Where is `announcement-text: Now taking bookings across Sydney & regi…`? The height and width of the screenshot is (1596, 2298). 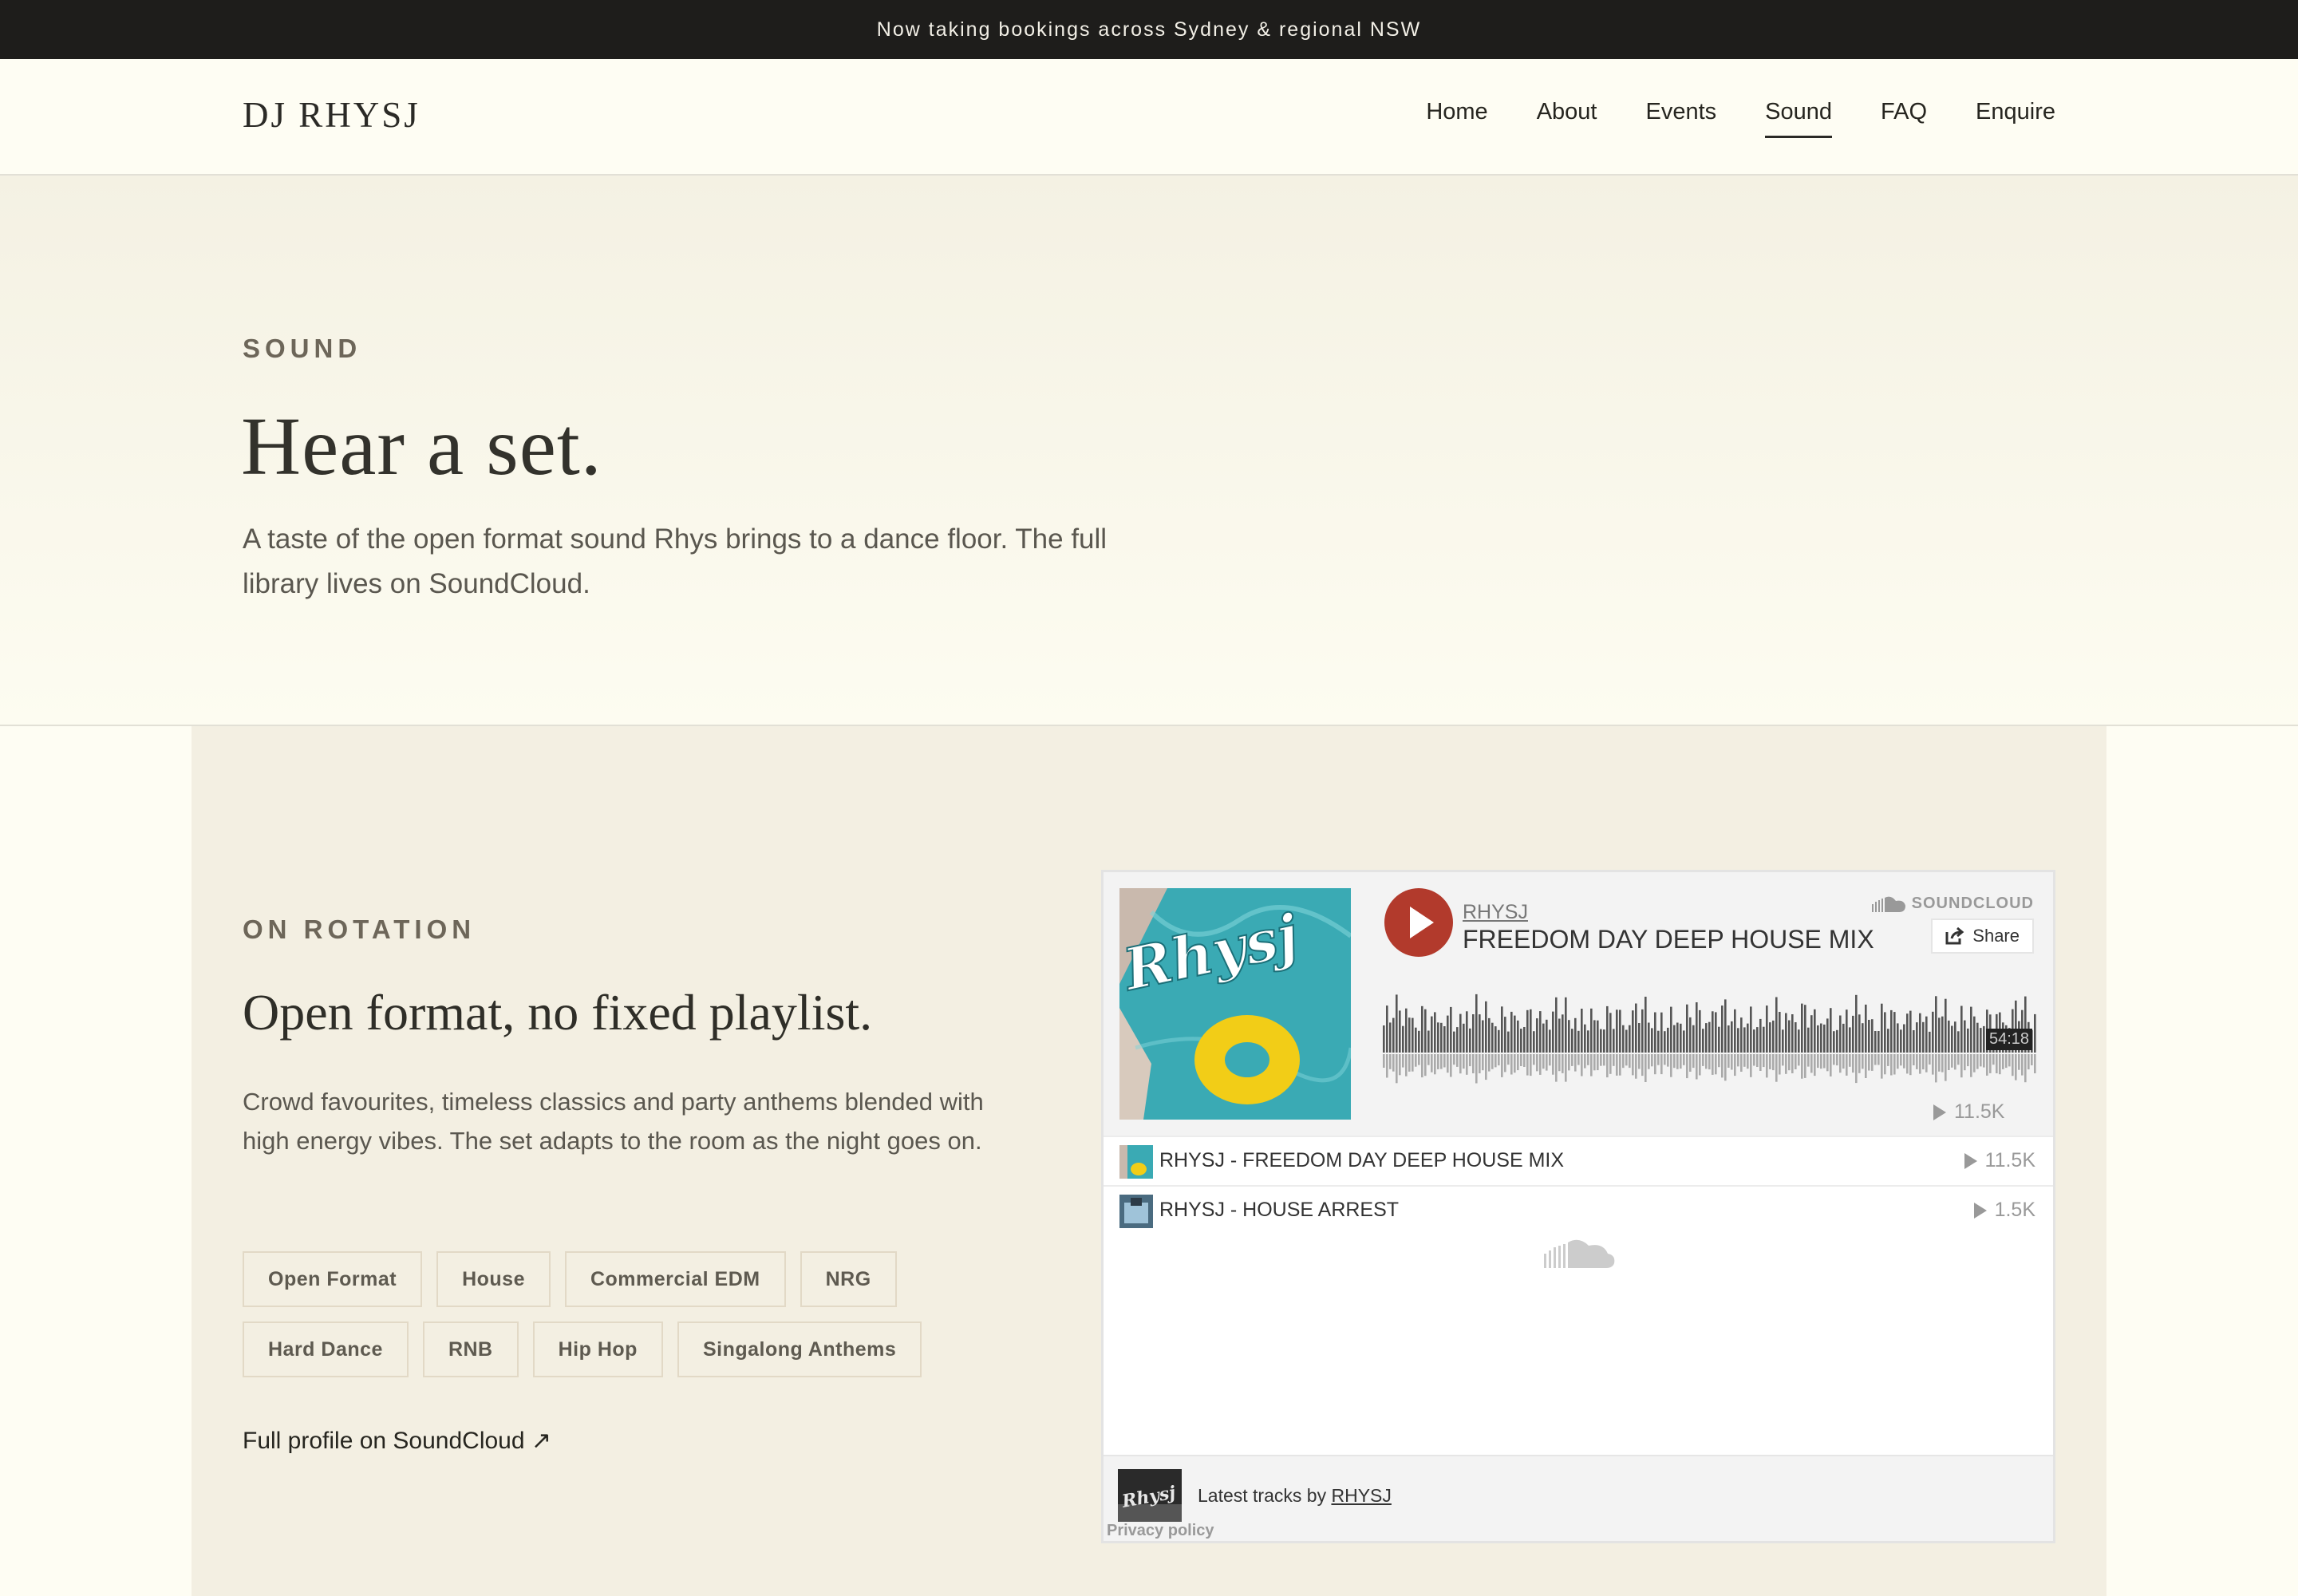 announcement-text: Now taking bookings across Sydney & regi… is located at coordinates (1149, 29).